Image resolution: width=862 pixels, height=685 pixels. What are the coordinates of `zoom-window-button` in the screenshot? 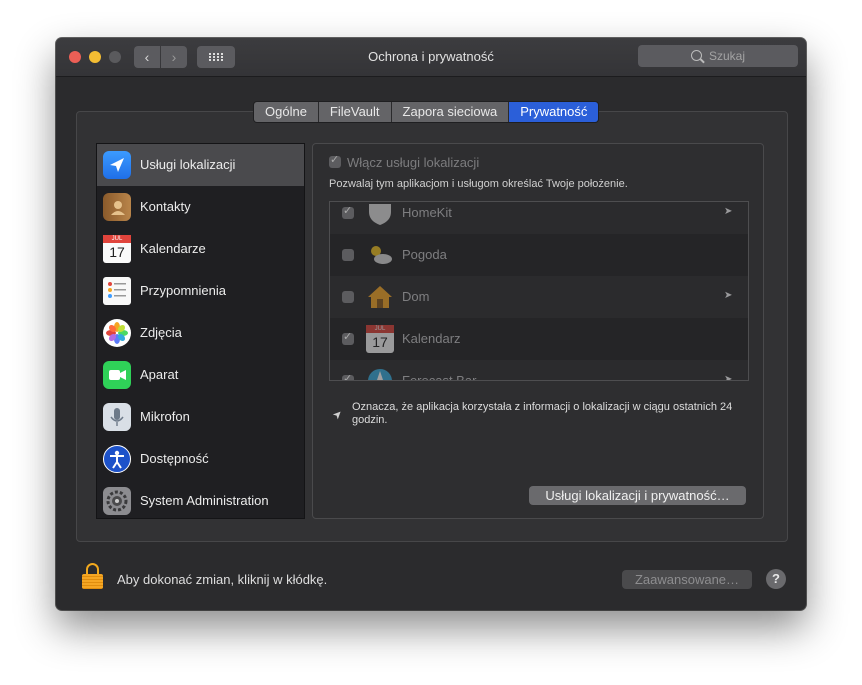 It's located at (115, 57).